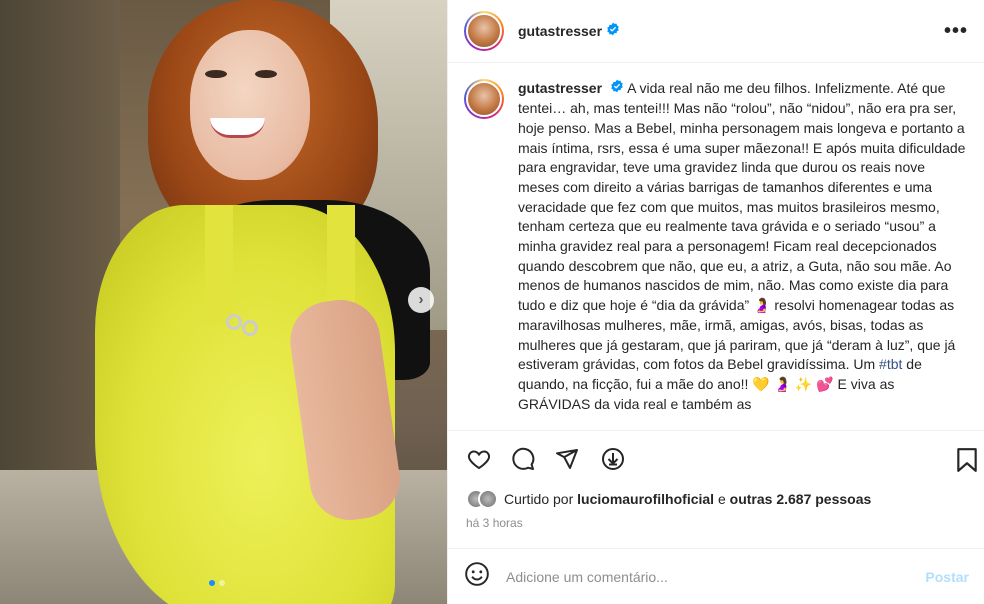 This screenshot has width=984, height=604. Describe the element at coordinates (488, 499) in the screenshot. I see `liker-avatar` at that location.